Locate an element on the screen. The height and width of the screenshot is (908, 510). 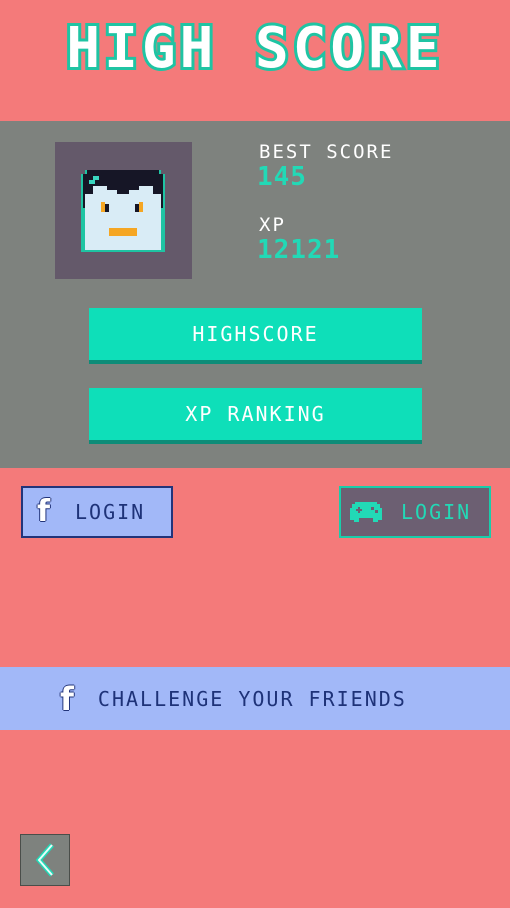
chevron-left-icon is located at coordinates (44, 860).